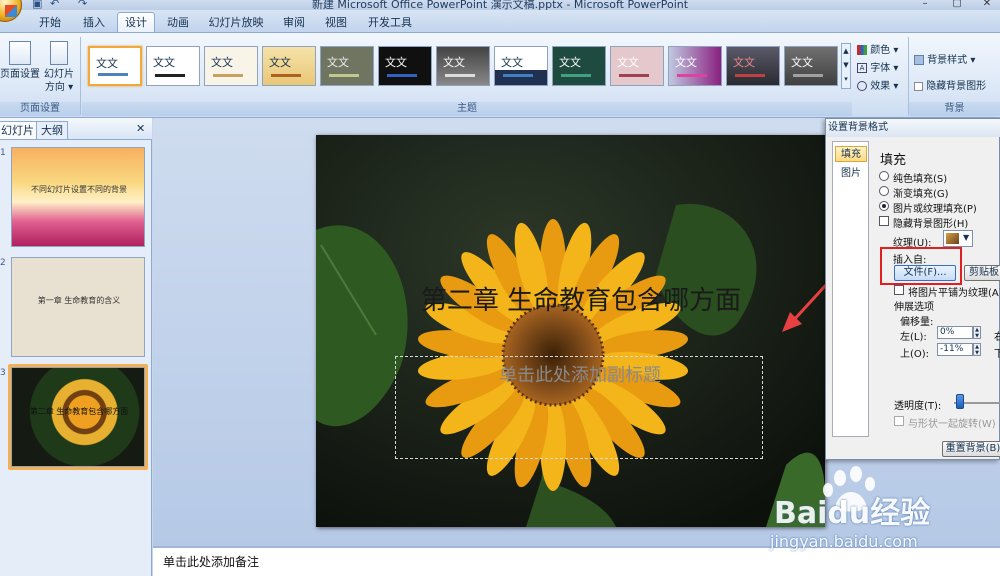 This screenshot has width=1000, height=576. I want to click on theme-thumb-2: 文文, so click(173, 66).